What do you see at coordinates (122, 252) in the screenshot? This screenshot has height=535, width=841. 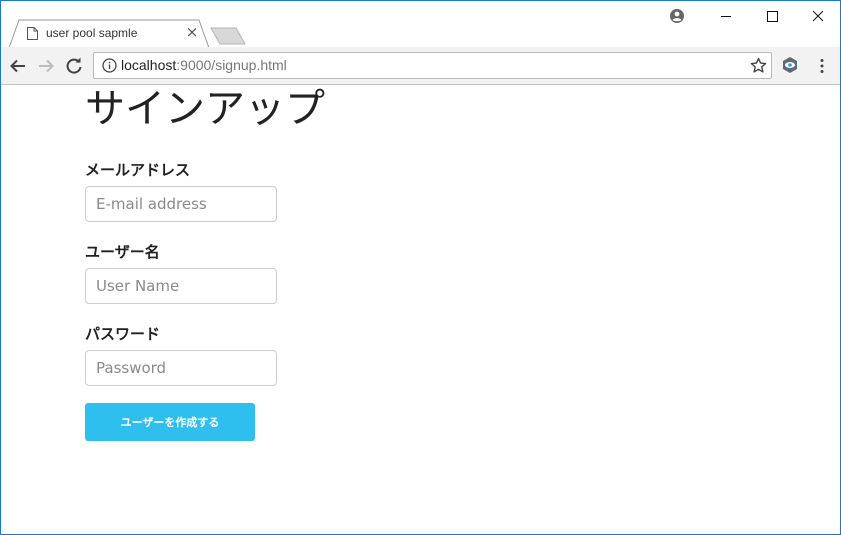 I see `username-label: ユーザー名` at bounding box center [122, 252].